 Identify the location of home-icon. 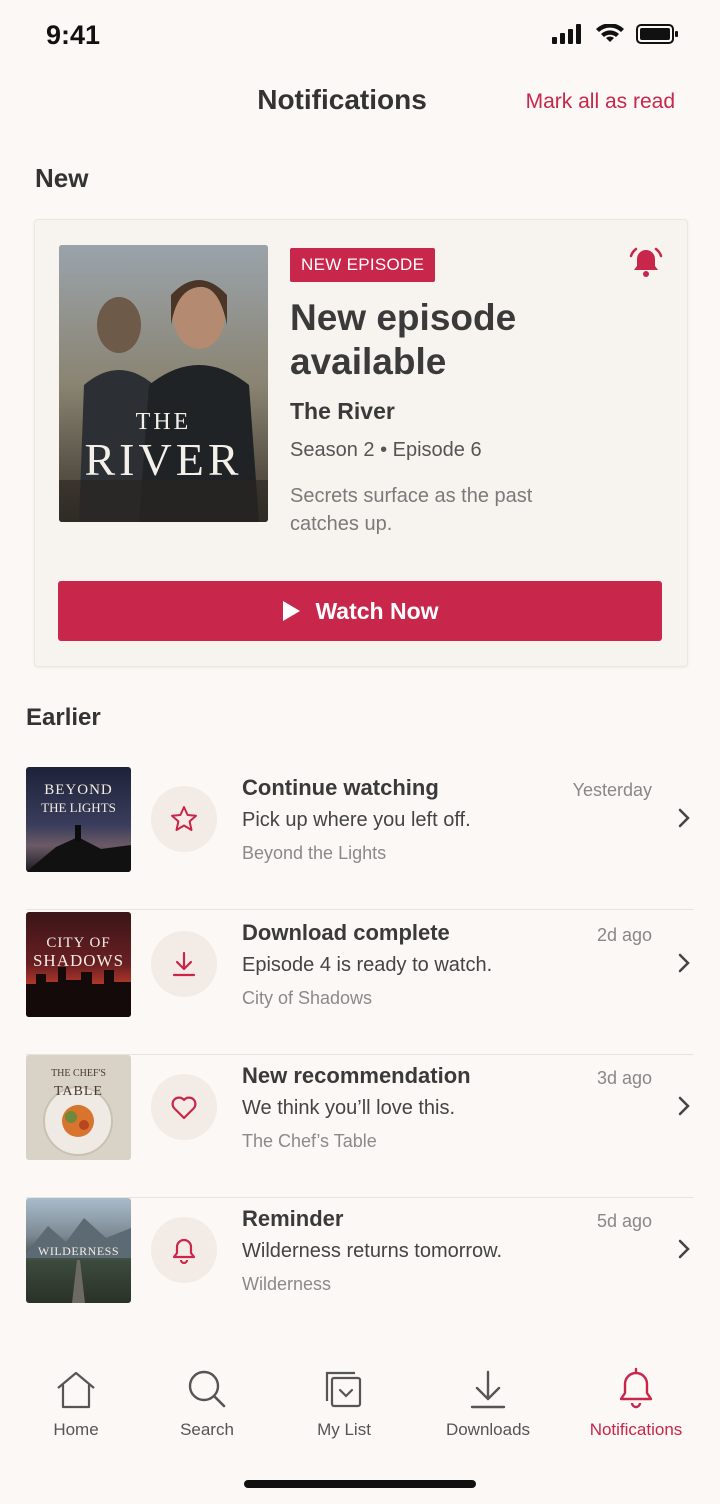
(76, 1390).